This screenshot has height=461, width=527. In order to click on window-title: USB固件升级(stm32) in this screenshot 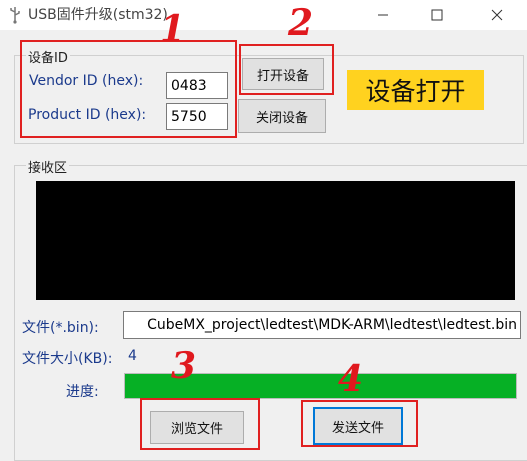, I will do `click(98, 15)`.